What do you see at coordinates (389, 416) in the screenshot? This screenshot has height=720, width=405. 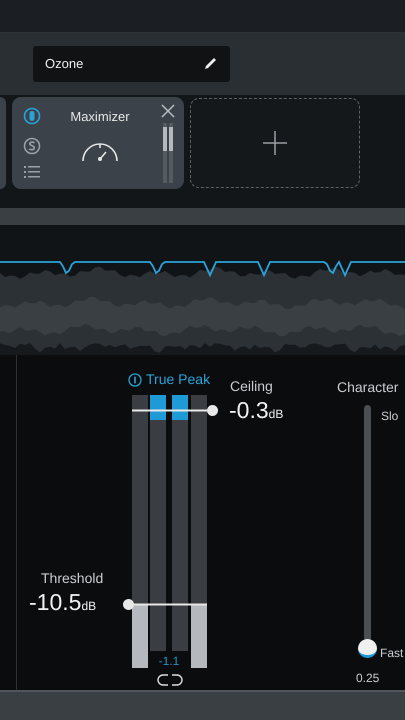 I see `slow-label: Slo` at bounding box center [389, 416].